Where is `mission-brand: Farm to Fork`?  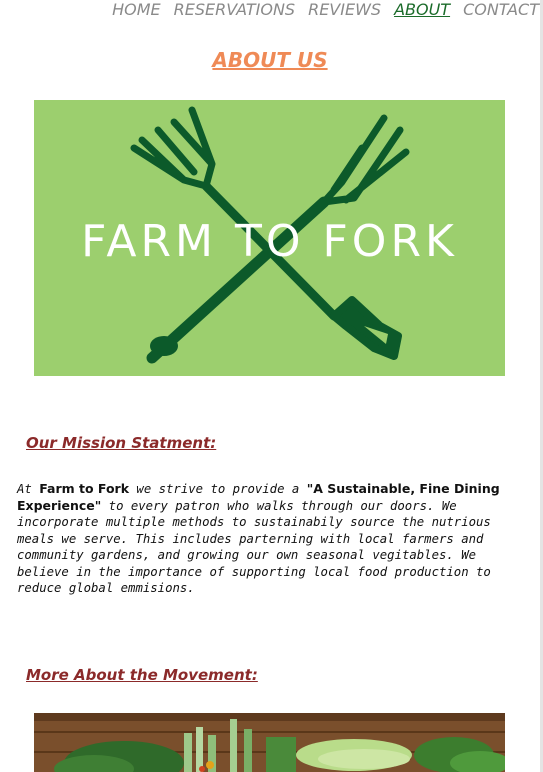
mission-brand: Farm to Fork is located at coordinates (84, 488).